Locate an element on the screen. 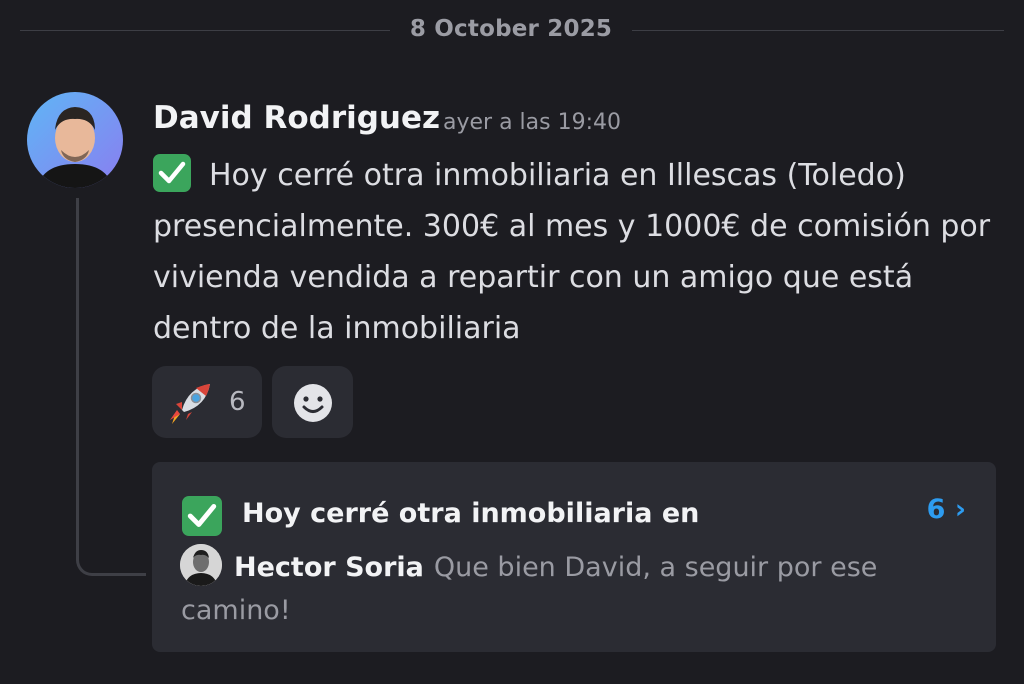 The image size is (1024, 684). reply-author: Hector Soria is located at coordinates (329, 567).